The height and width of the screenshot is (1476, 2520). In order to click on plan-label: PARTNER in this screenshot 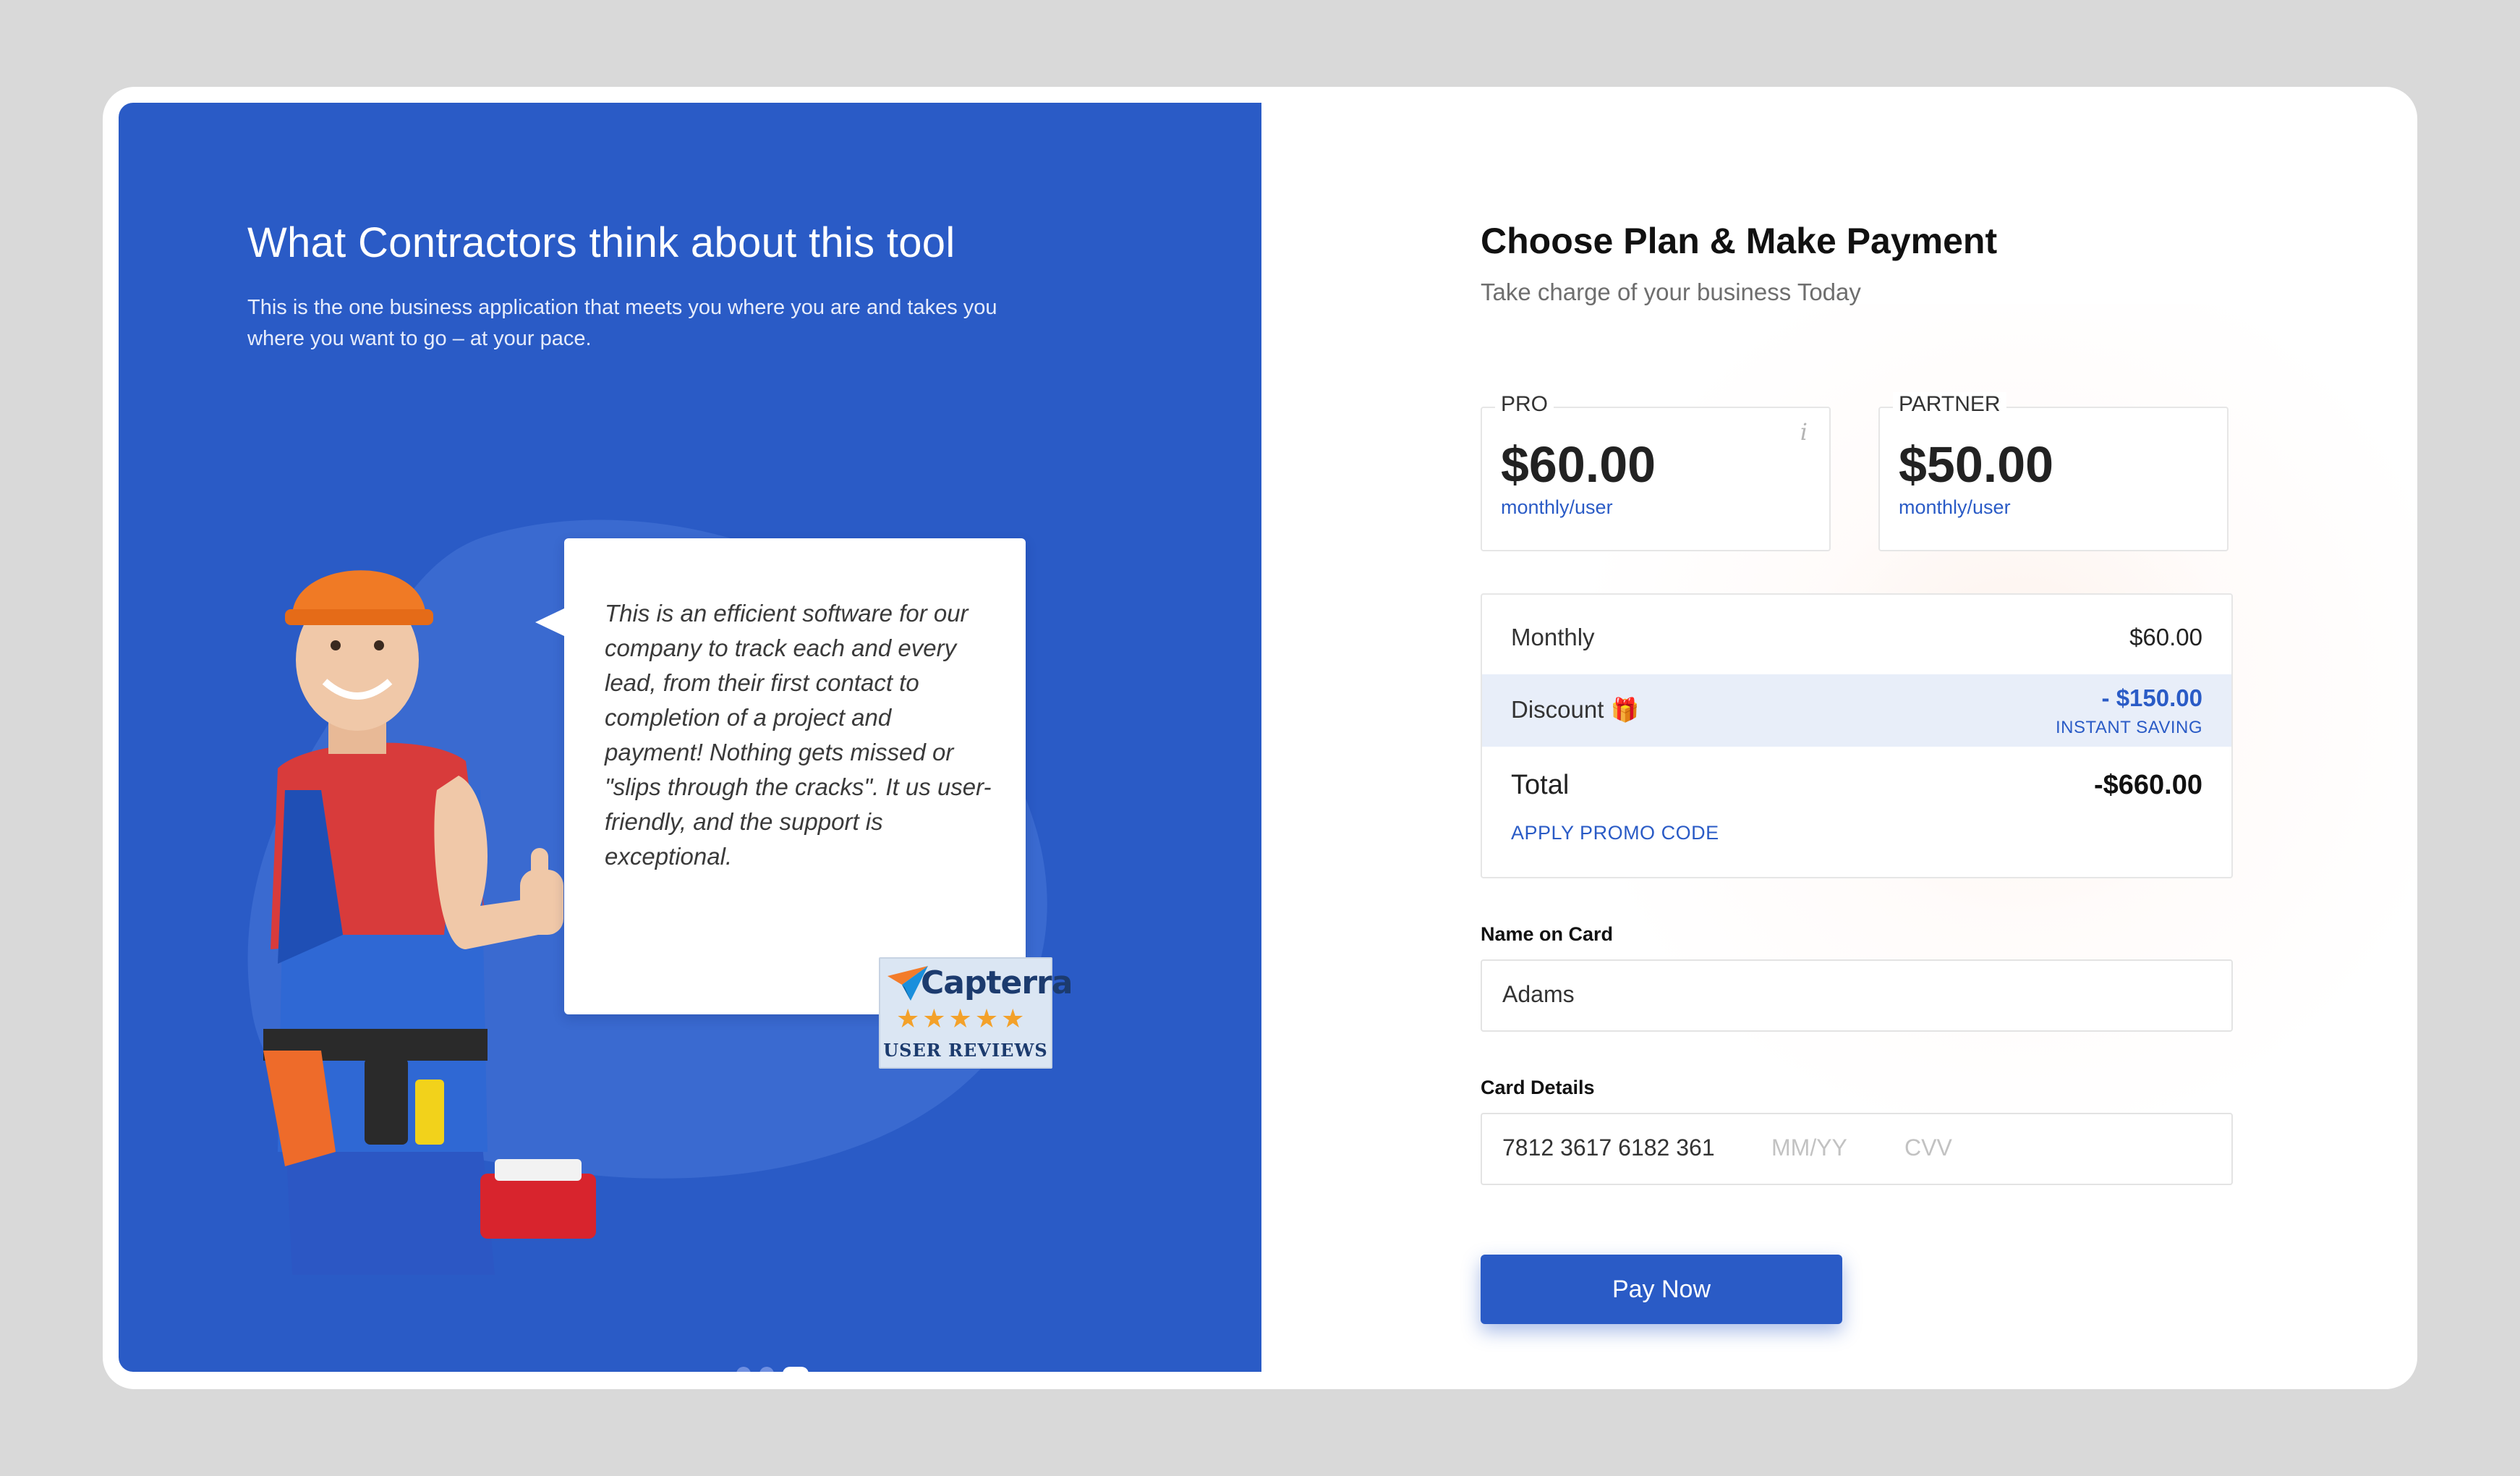, I will do `click(1949, 404)`.